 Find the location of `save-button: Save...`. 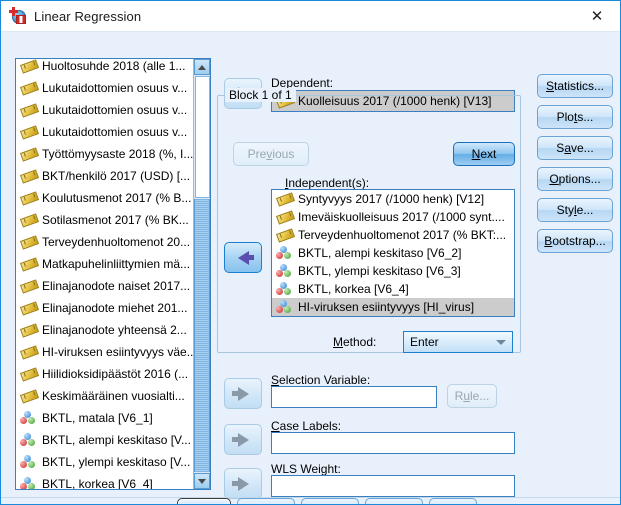

save-button: Save... is located at coordinates (575, 148).